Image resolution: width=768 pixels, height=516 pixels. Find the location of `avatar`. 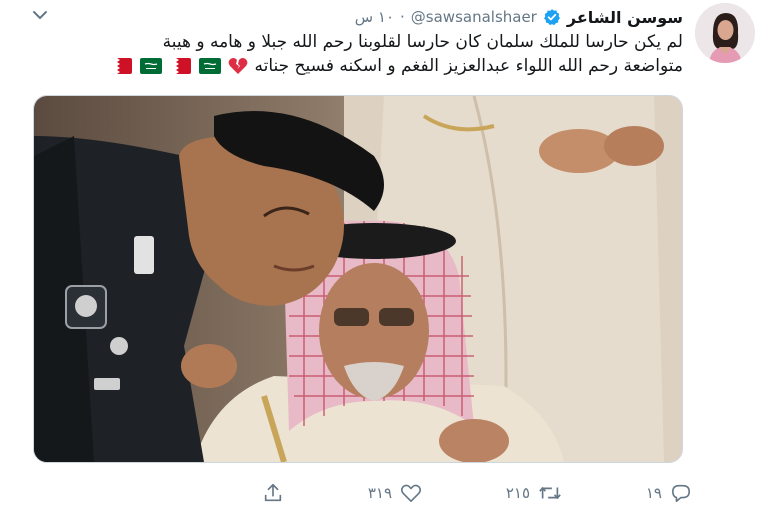

avatar is located at coordinates (725, 33).